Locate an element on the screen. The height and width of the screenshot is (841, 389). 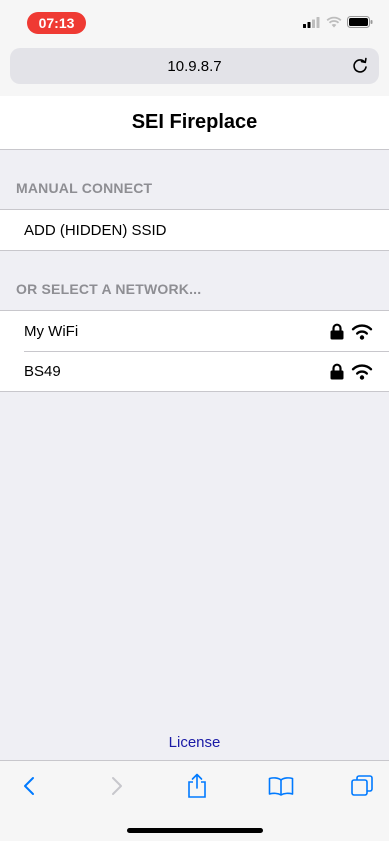
address-bar: 10.9.8.7 is located at coordinates (194, 66).